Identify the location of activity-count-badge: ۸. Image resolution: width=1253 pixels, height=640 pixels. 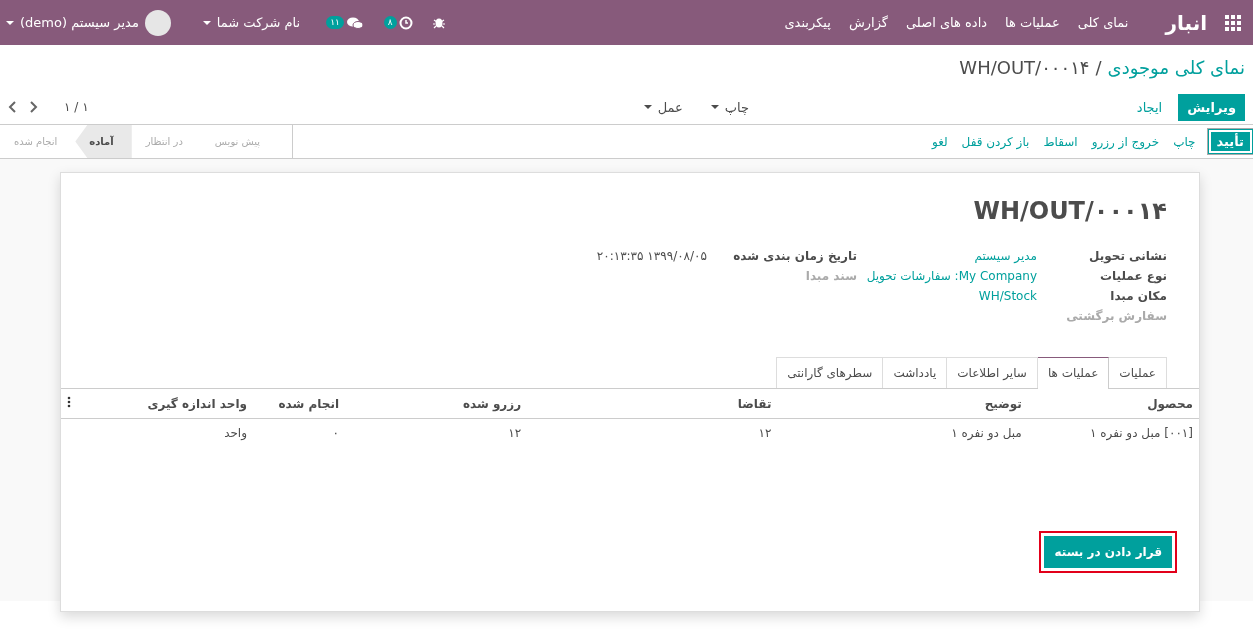
(390, 22).